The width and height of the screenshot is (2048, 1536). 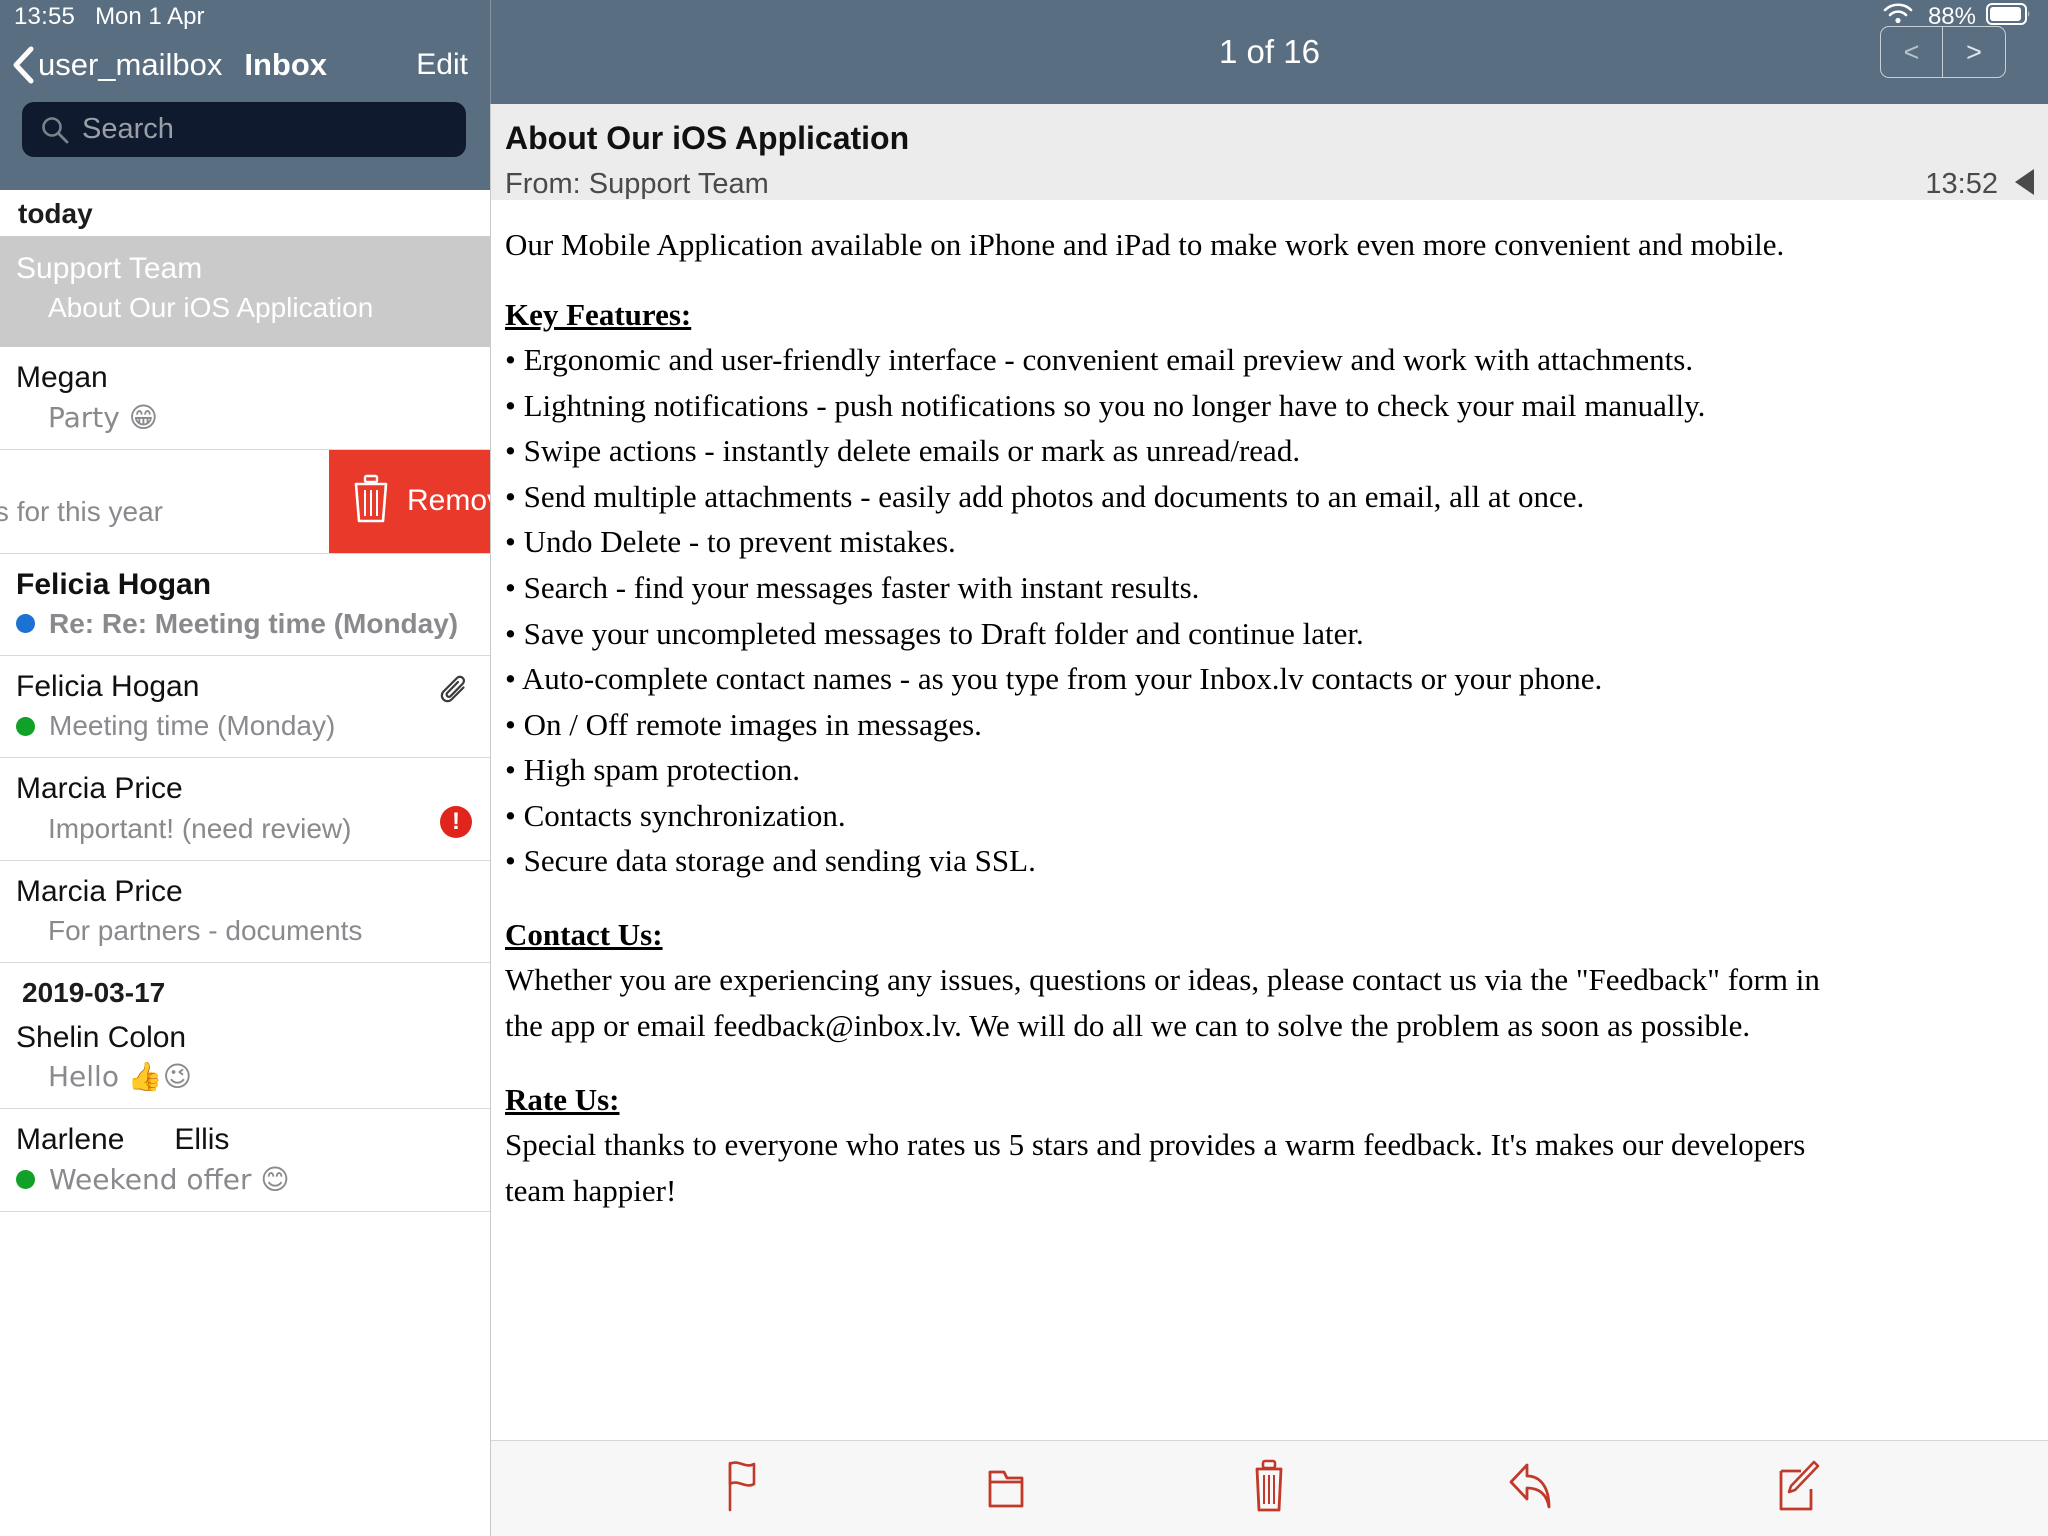 I want to click on next-message-button: >, so click(x=1974, y=52).